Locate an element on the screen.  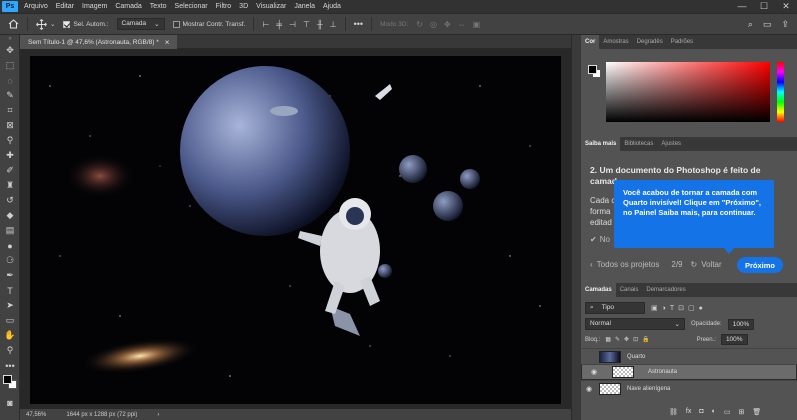
mask-icon: ◘ is located at coordinates (701, 412).